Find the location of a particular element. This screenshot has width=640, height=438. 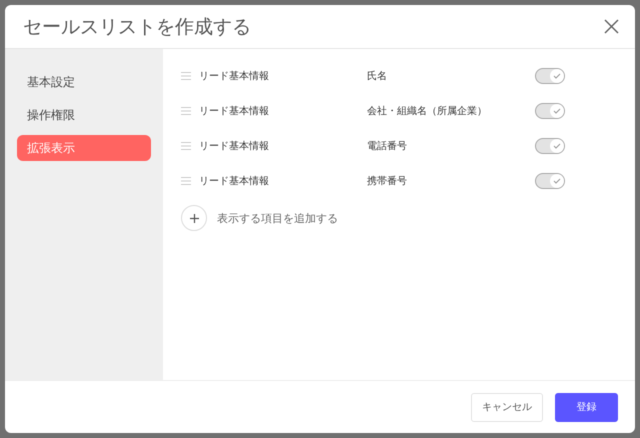

dialog-title: セールスリストを作成する is located at coordinates (137, 27).